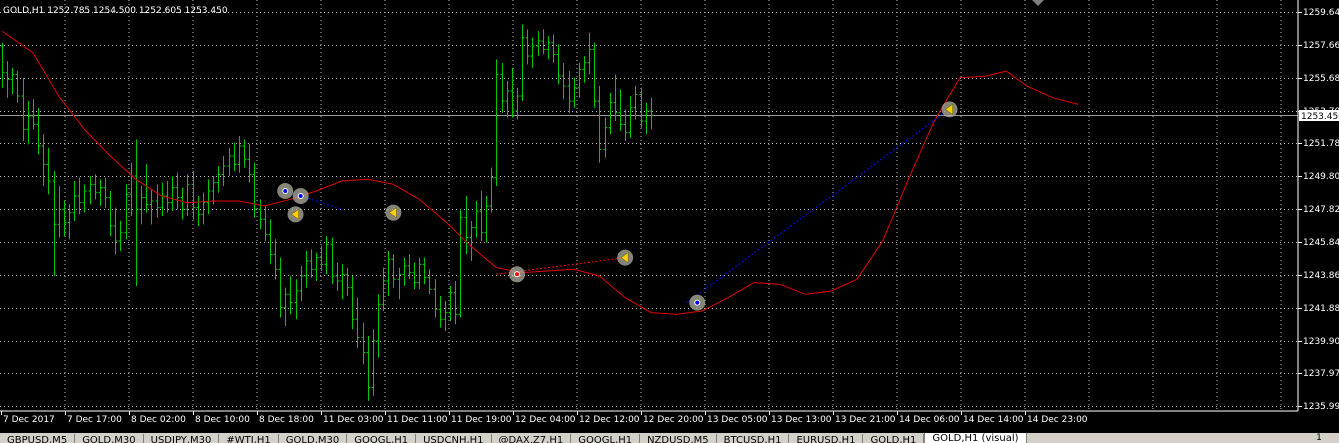 Image resolution: width=1339 pixels, height=443 pixels. What do you see at coordinates (353, 420) in the screenshot?
I see `time-label: 11 Dec 03:00` at bounding box center [353, 420].